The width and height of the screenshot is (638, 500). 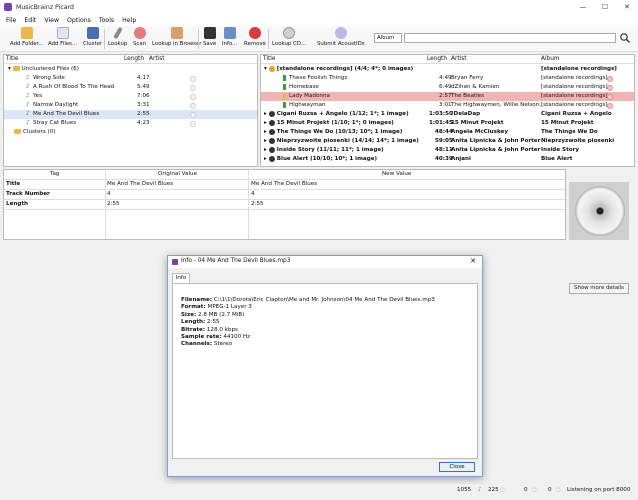 What do you see at coordinates (325, 262) in the screenshot?
I see `dialog-title-bar: Info - 04 Me And The Devil Blues.mp3 ✕` at bounding box center [325, 262].